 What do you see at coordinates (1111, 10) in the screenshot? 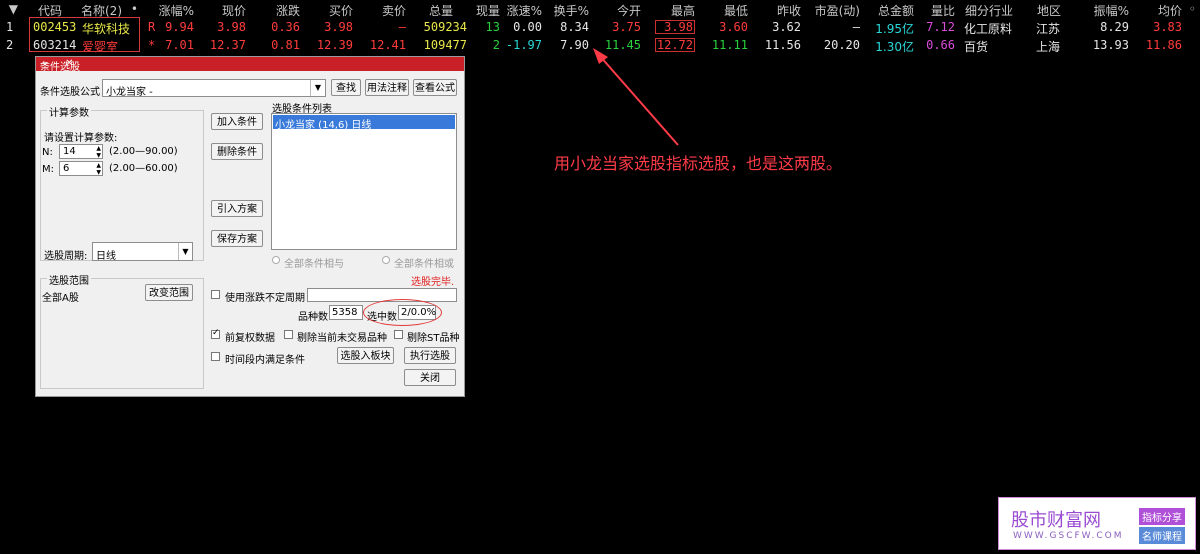
I see `column-header-amp: 振幅%` at bounding box center [1111, 10].